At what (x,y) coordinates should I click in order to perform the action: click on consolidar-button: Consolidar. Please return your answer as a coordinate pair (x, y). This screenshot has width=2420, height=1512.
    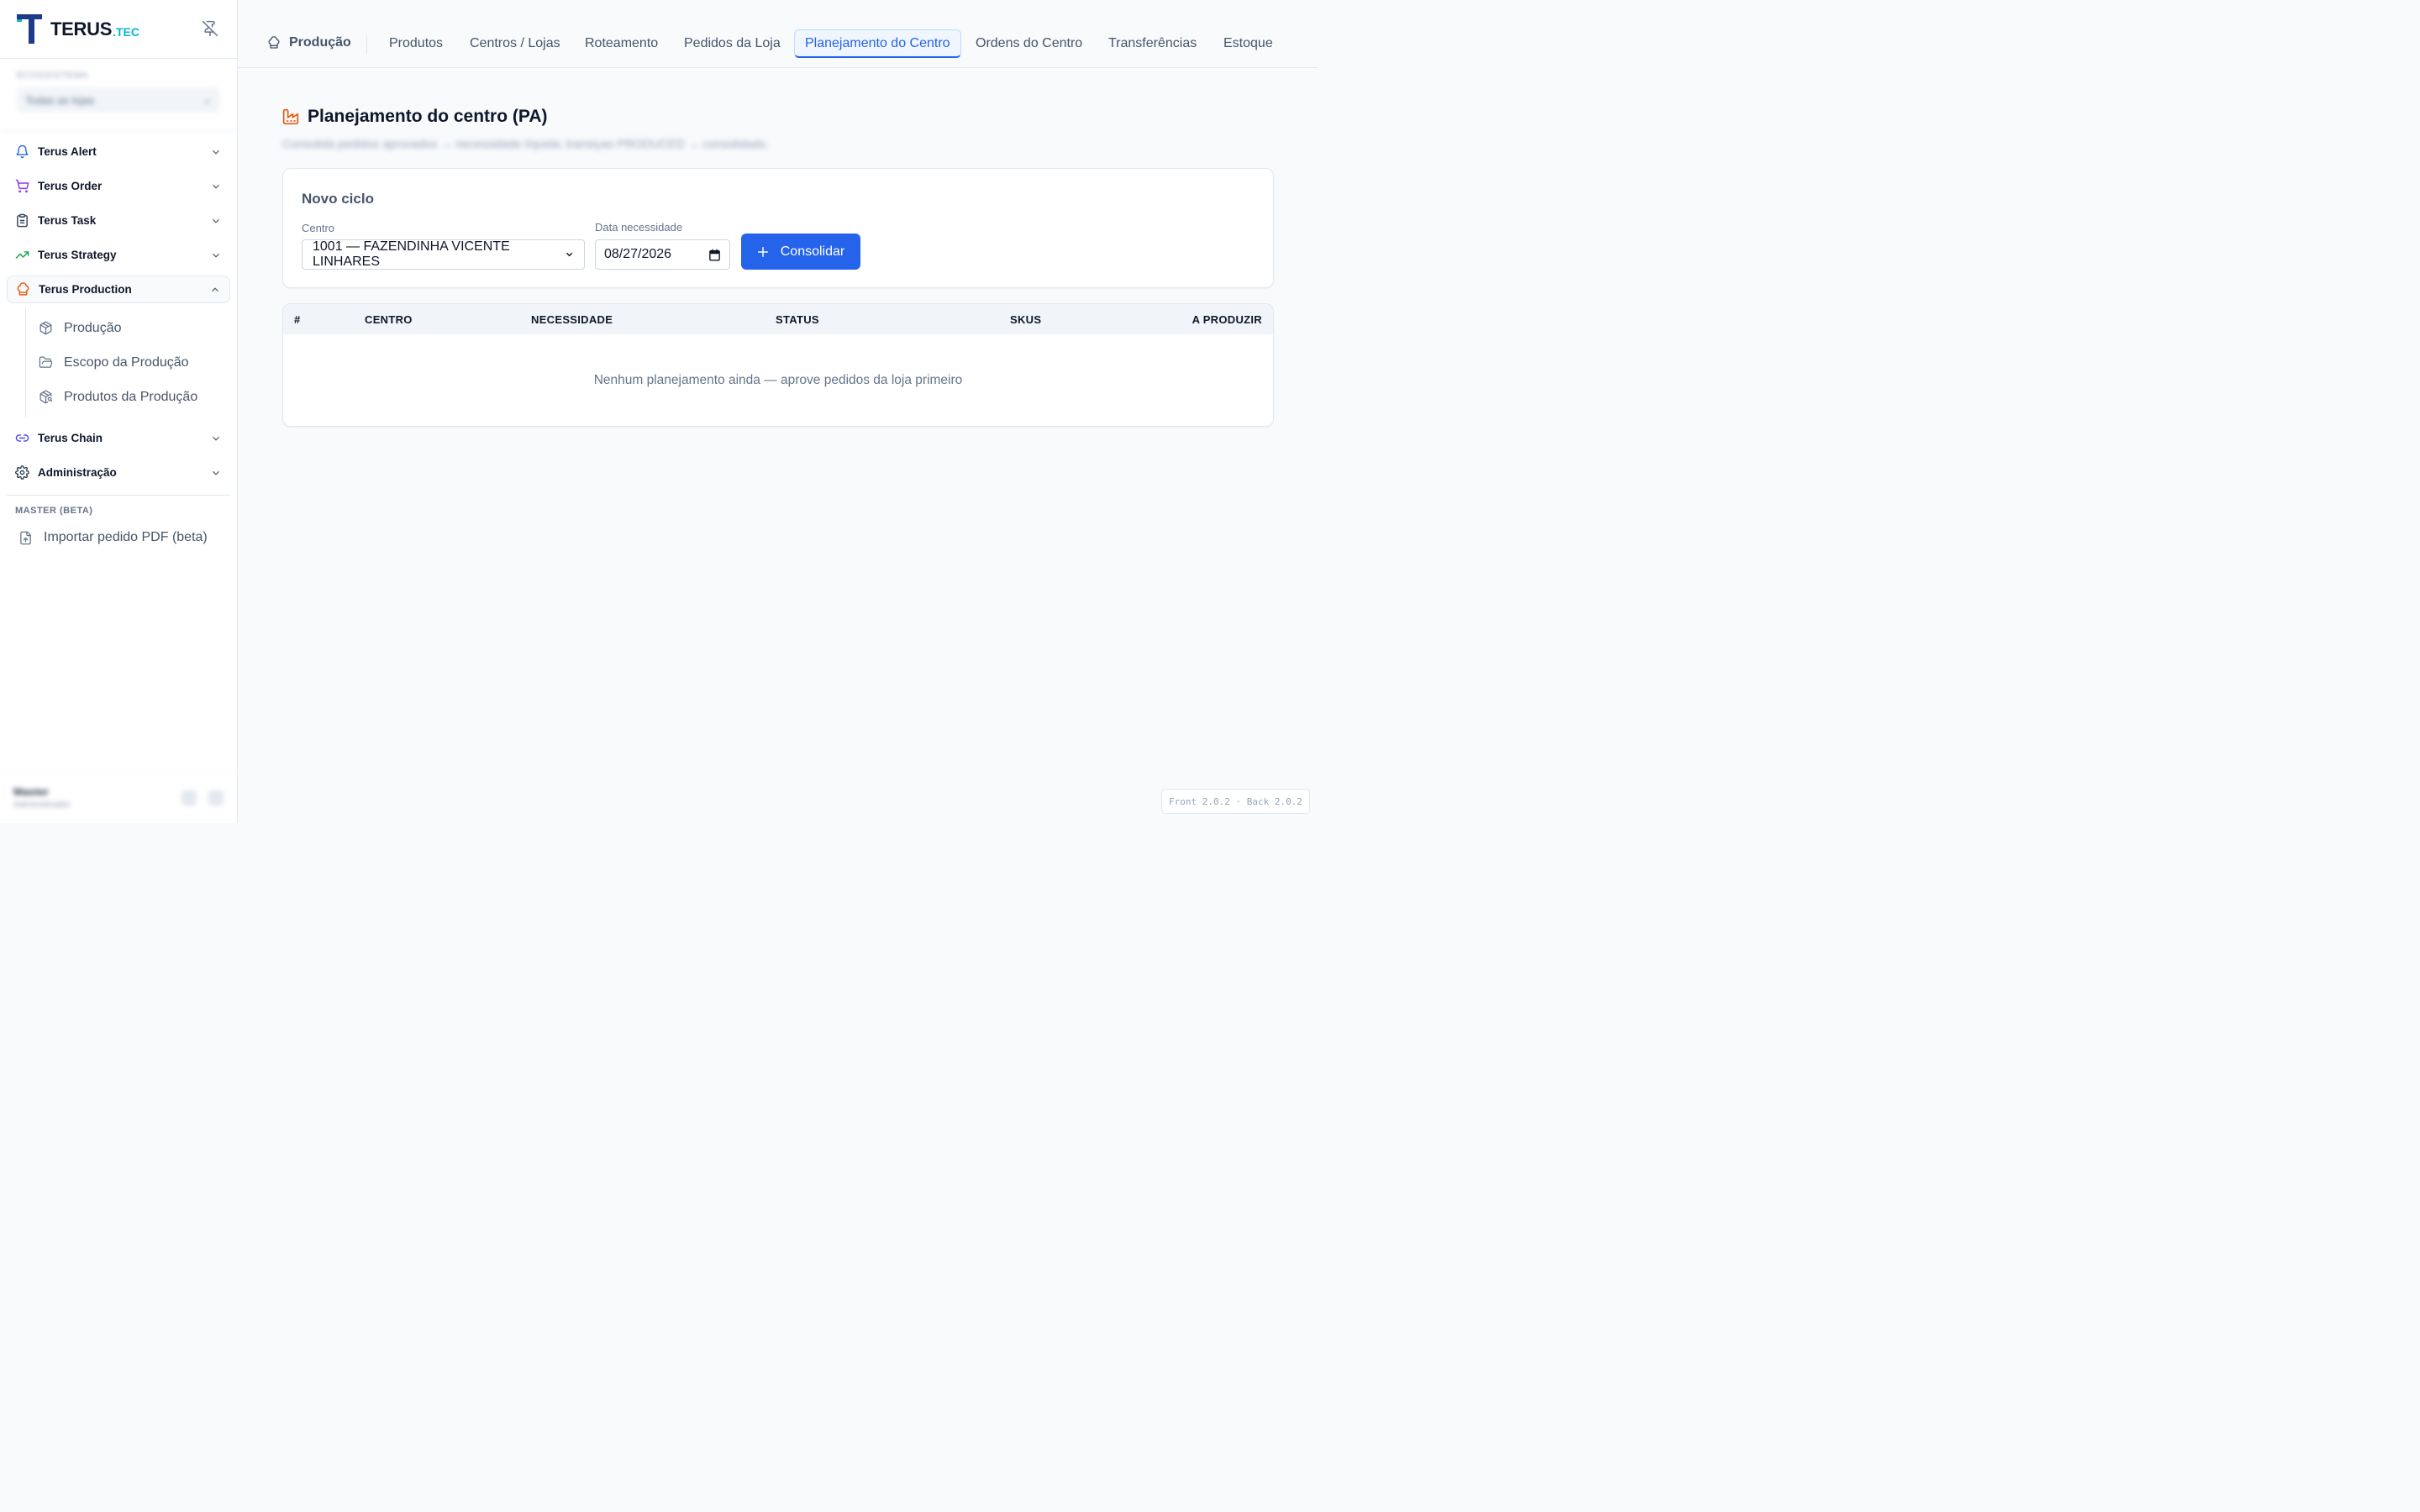
    Looking at the image, I should click on (800, 252).